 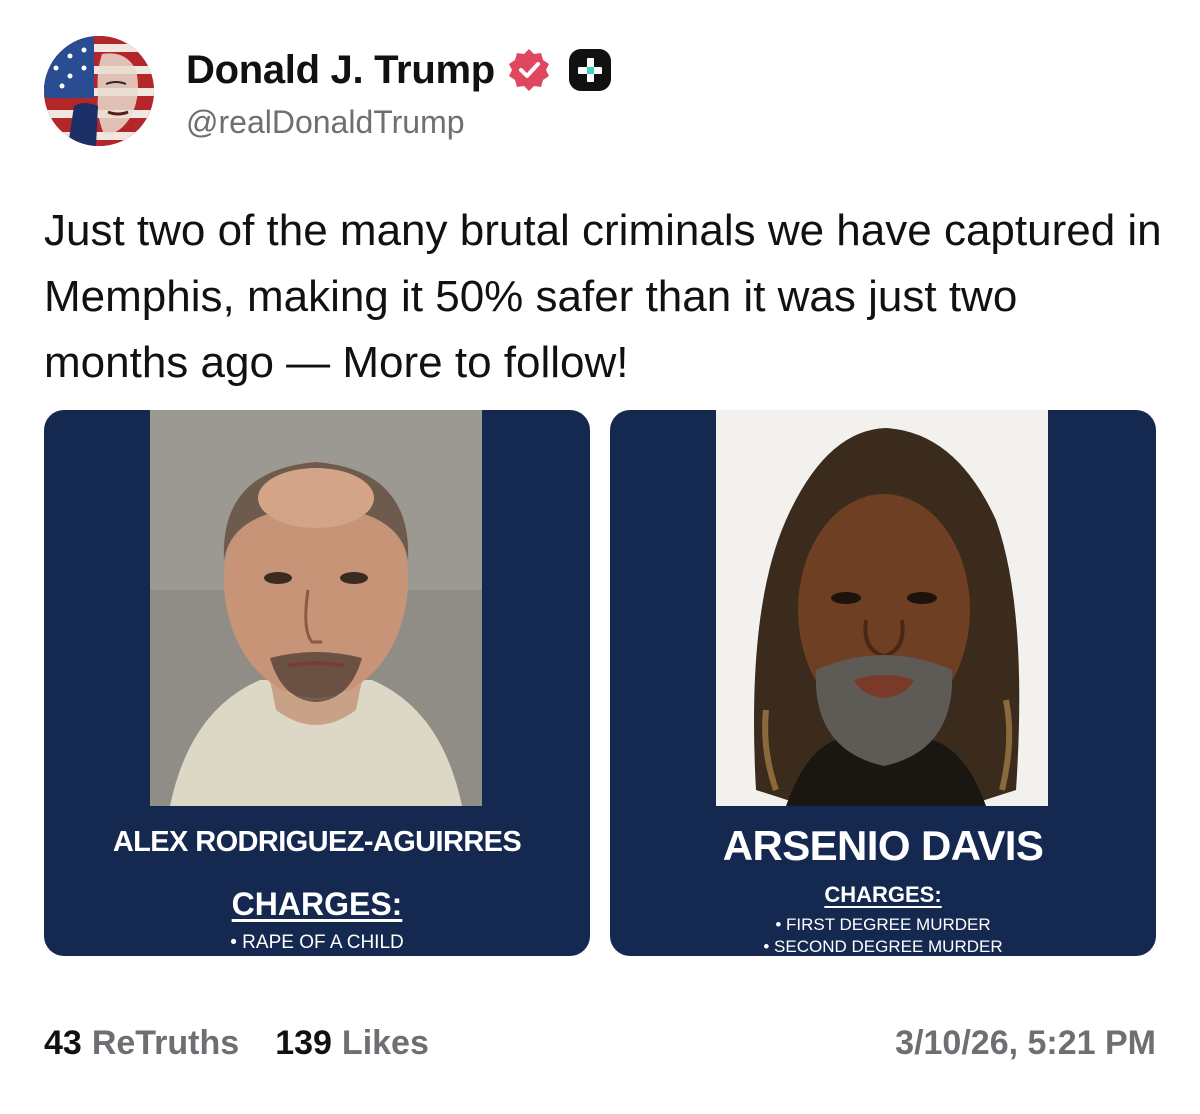 What do you see at coordinates (883, 924) in the screenshot?
I see `charge-item: • FIRST DEGREE MURDER` at bounding box center [883, 924].